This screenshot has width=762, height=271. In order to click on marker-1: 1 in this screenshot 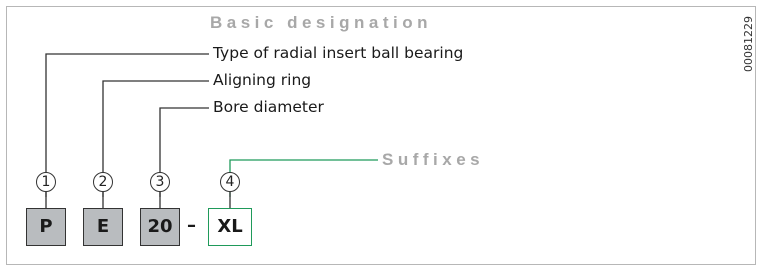, I will do `click(46, 182)`.